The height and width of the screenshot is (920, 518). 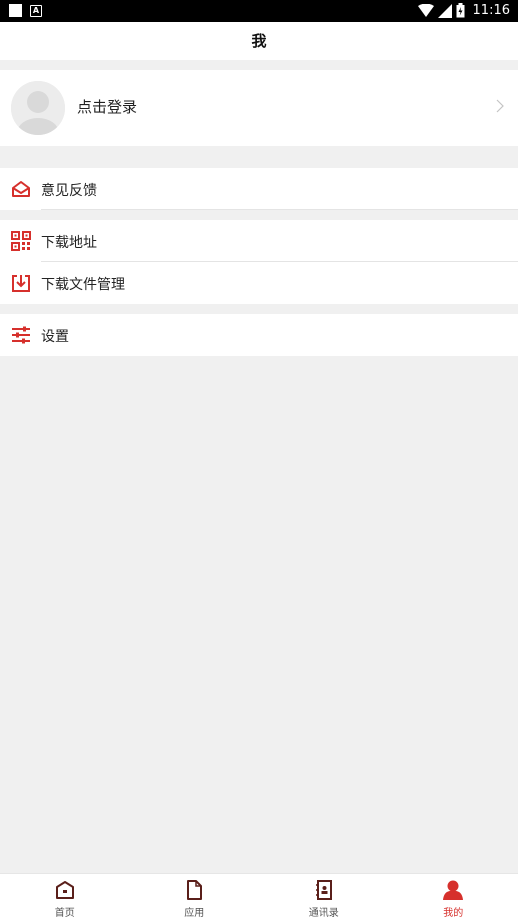 I want to click on download-manager-item: 下载文件管理, so click(x=259, y=283).